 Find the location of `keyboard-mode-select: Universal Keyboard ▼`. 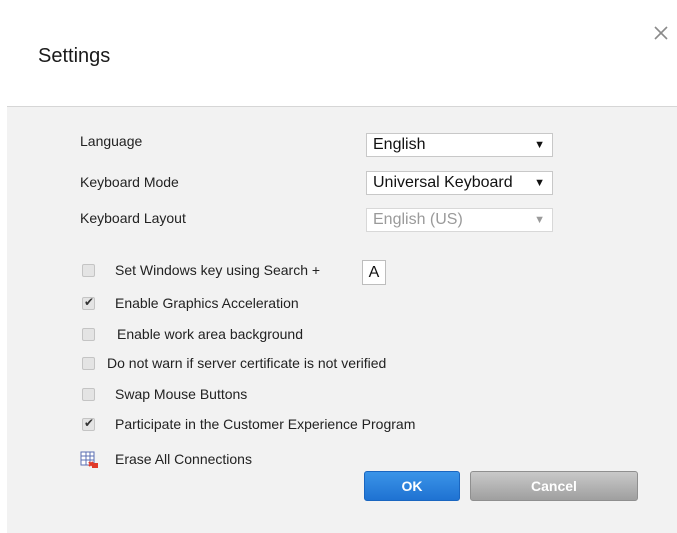

keyboard-mode-select: Universal Keyboard ▼ is located at coordinates (459, 183).